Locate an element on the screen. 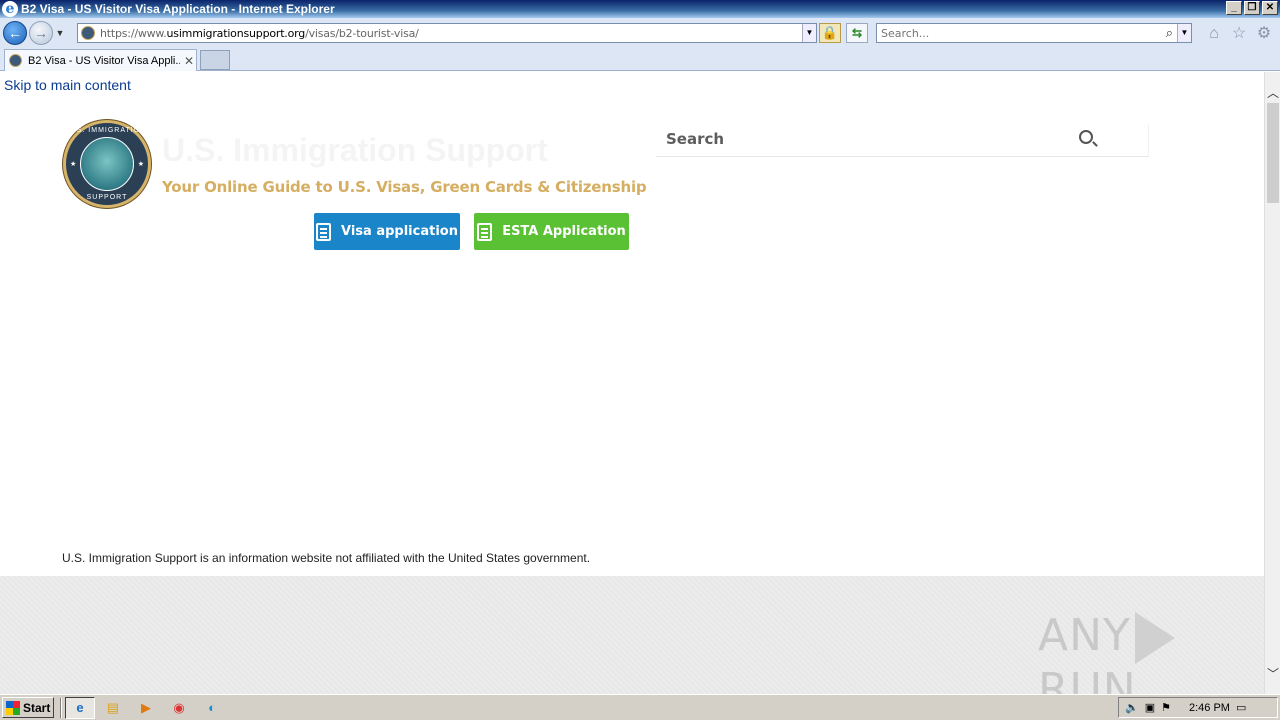 Image resolution: width=1280 pixels, height=720 pixels. taskbar-edge-icon: ◐ is located at coordinates (212, 708).